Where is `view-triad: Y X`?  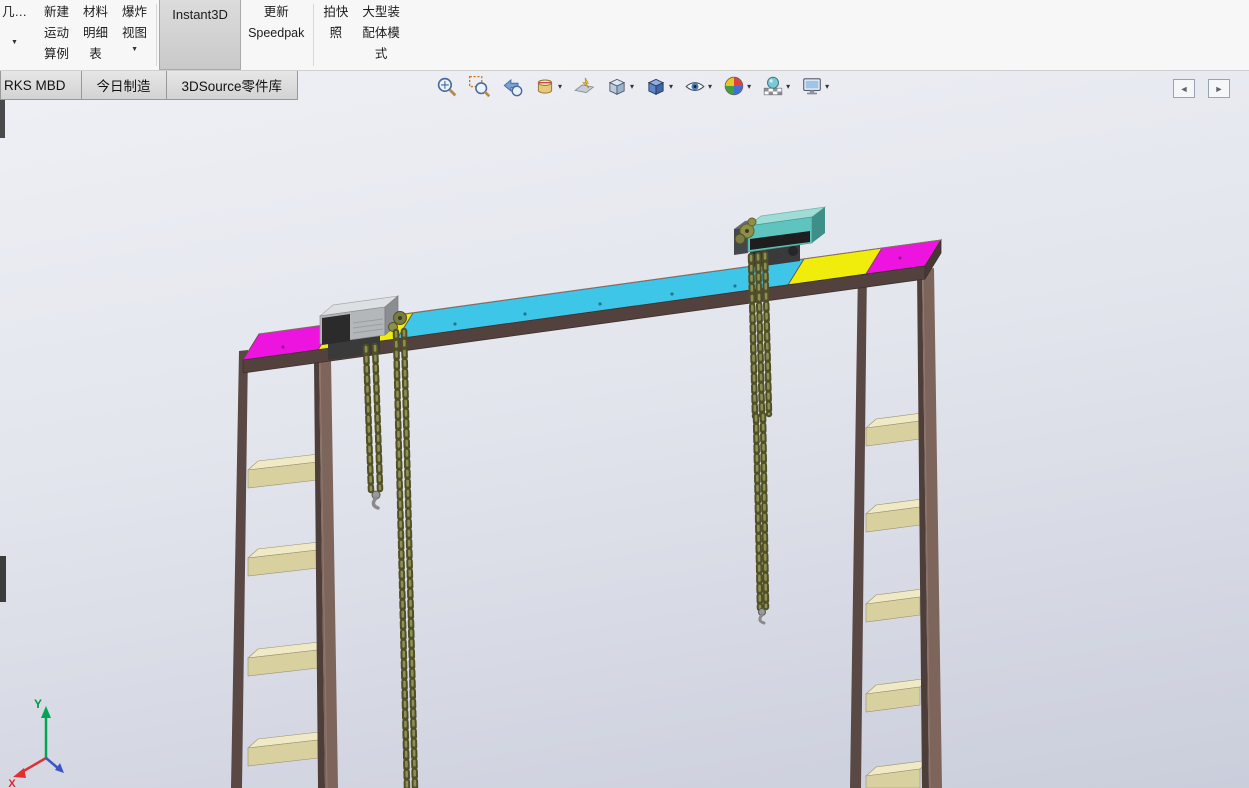
view-triad: Y X is located at coordinates (36, 742).